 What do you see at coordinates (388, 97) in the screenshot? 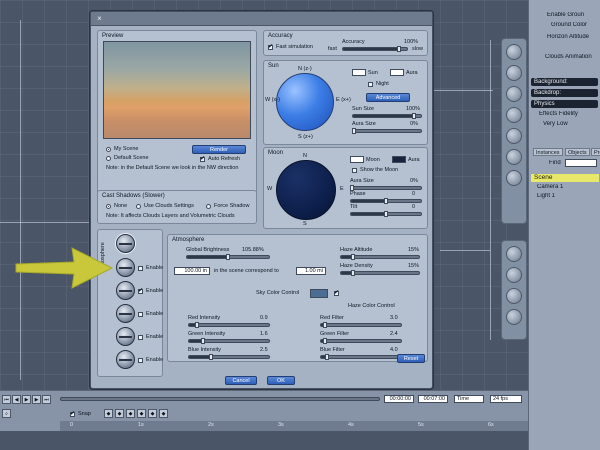
I see `advanced-button: Advanced` at bounding box center [388, 97].